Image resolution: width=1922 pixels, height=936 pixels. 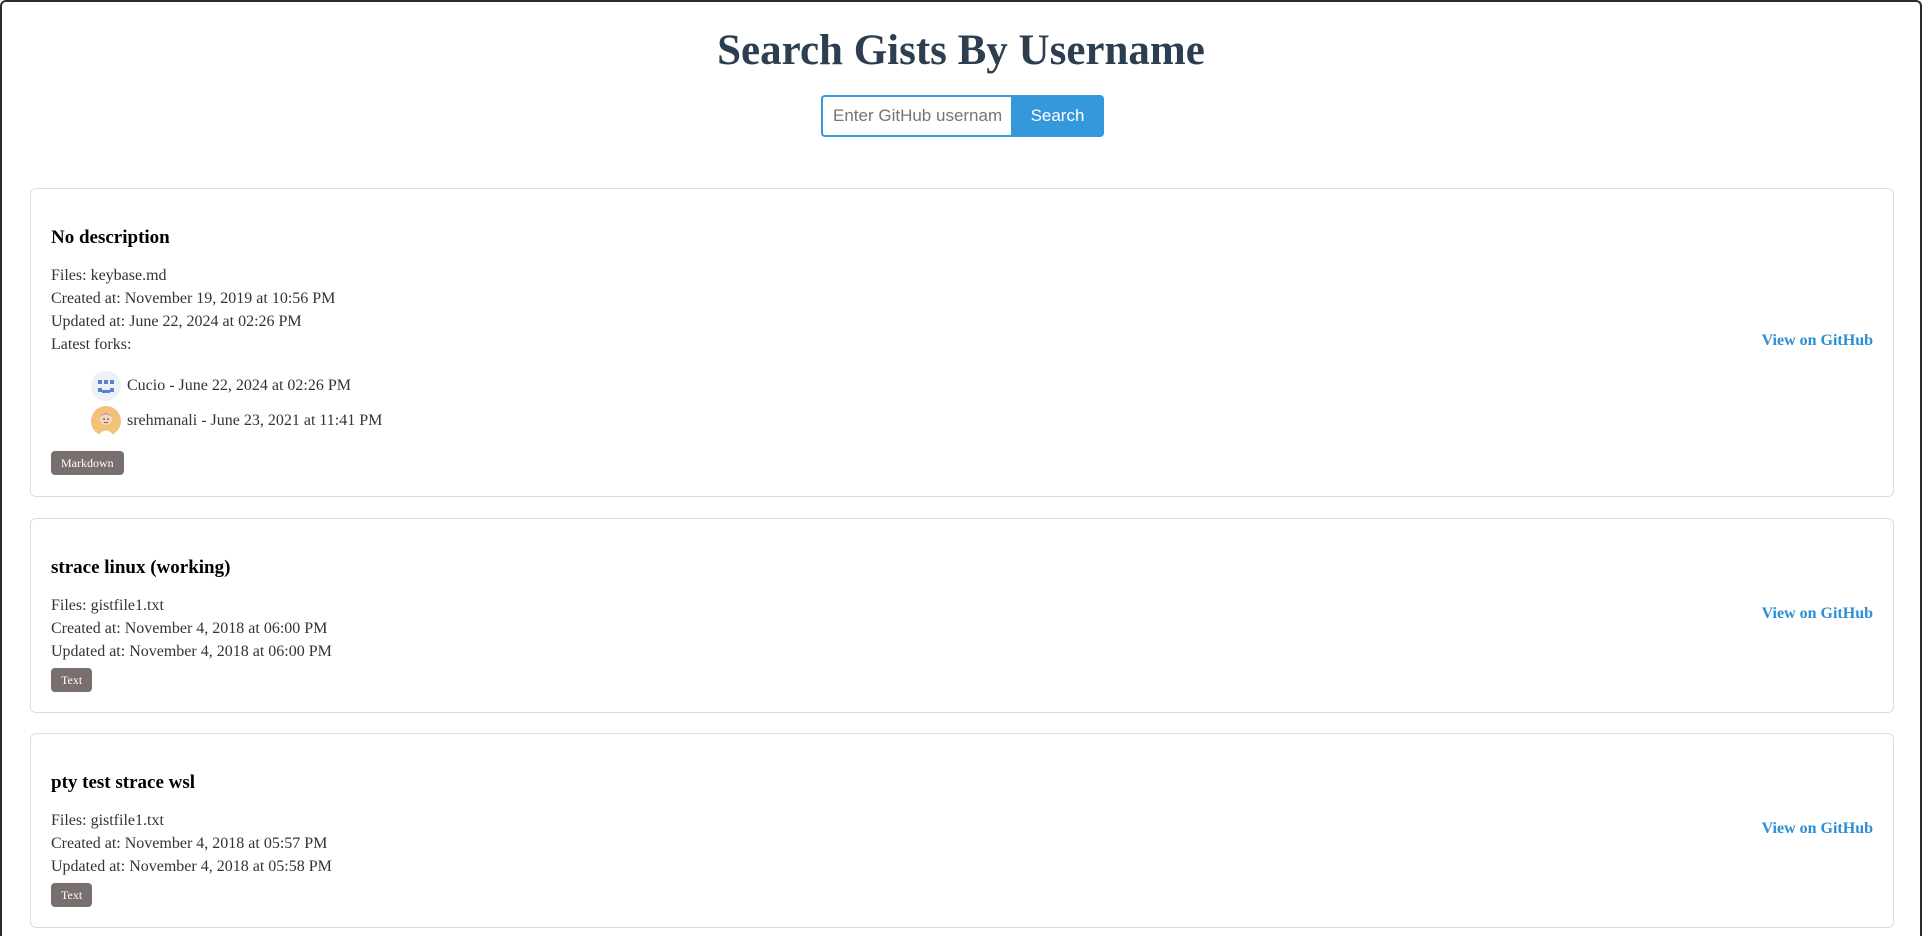 I want to click on latest-forks-label: Latest forks:, so click(x=91, y=344).